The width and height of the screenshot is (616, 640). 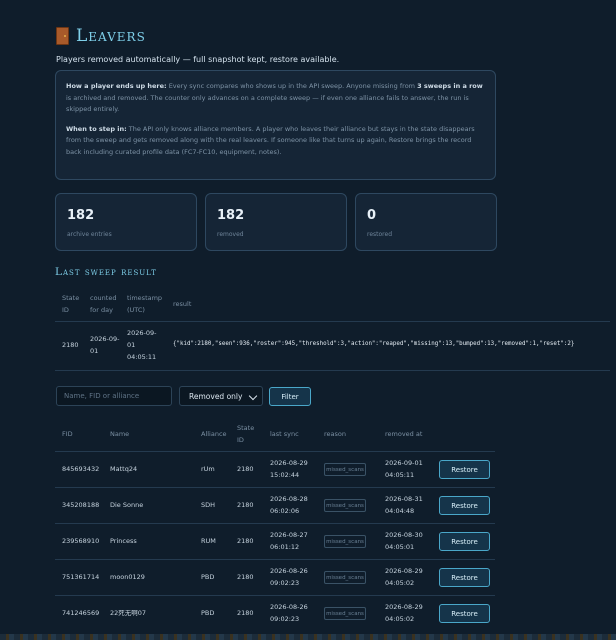 I want to click on row-last-sync: 2026-08-29 15:02:44, so click(x=289, y=469).